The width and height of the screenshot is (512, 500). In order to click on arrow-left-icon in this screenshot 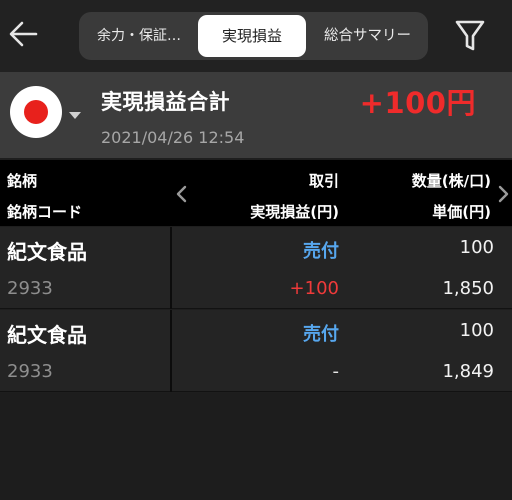, I will do `click(23, 34)`.